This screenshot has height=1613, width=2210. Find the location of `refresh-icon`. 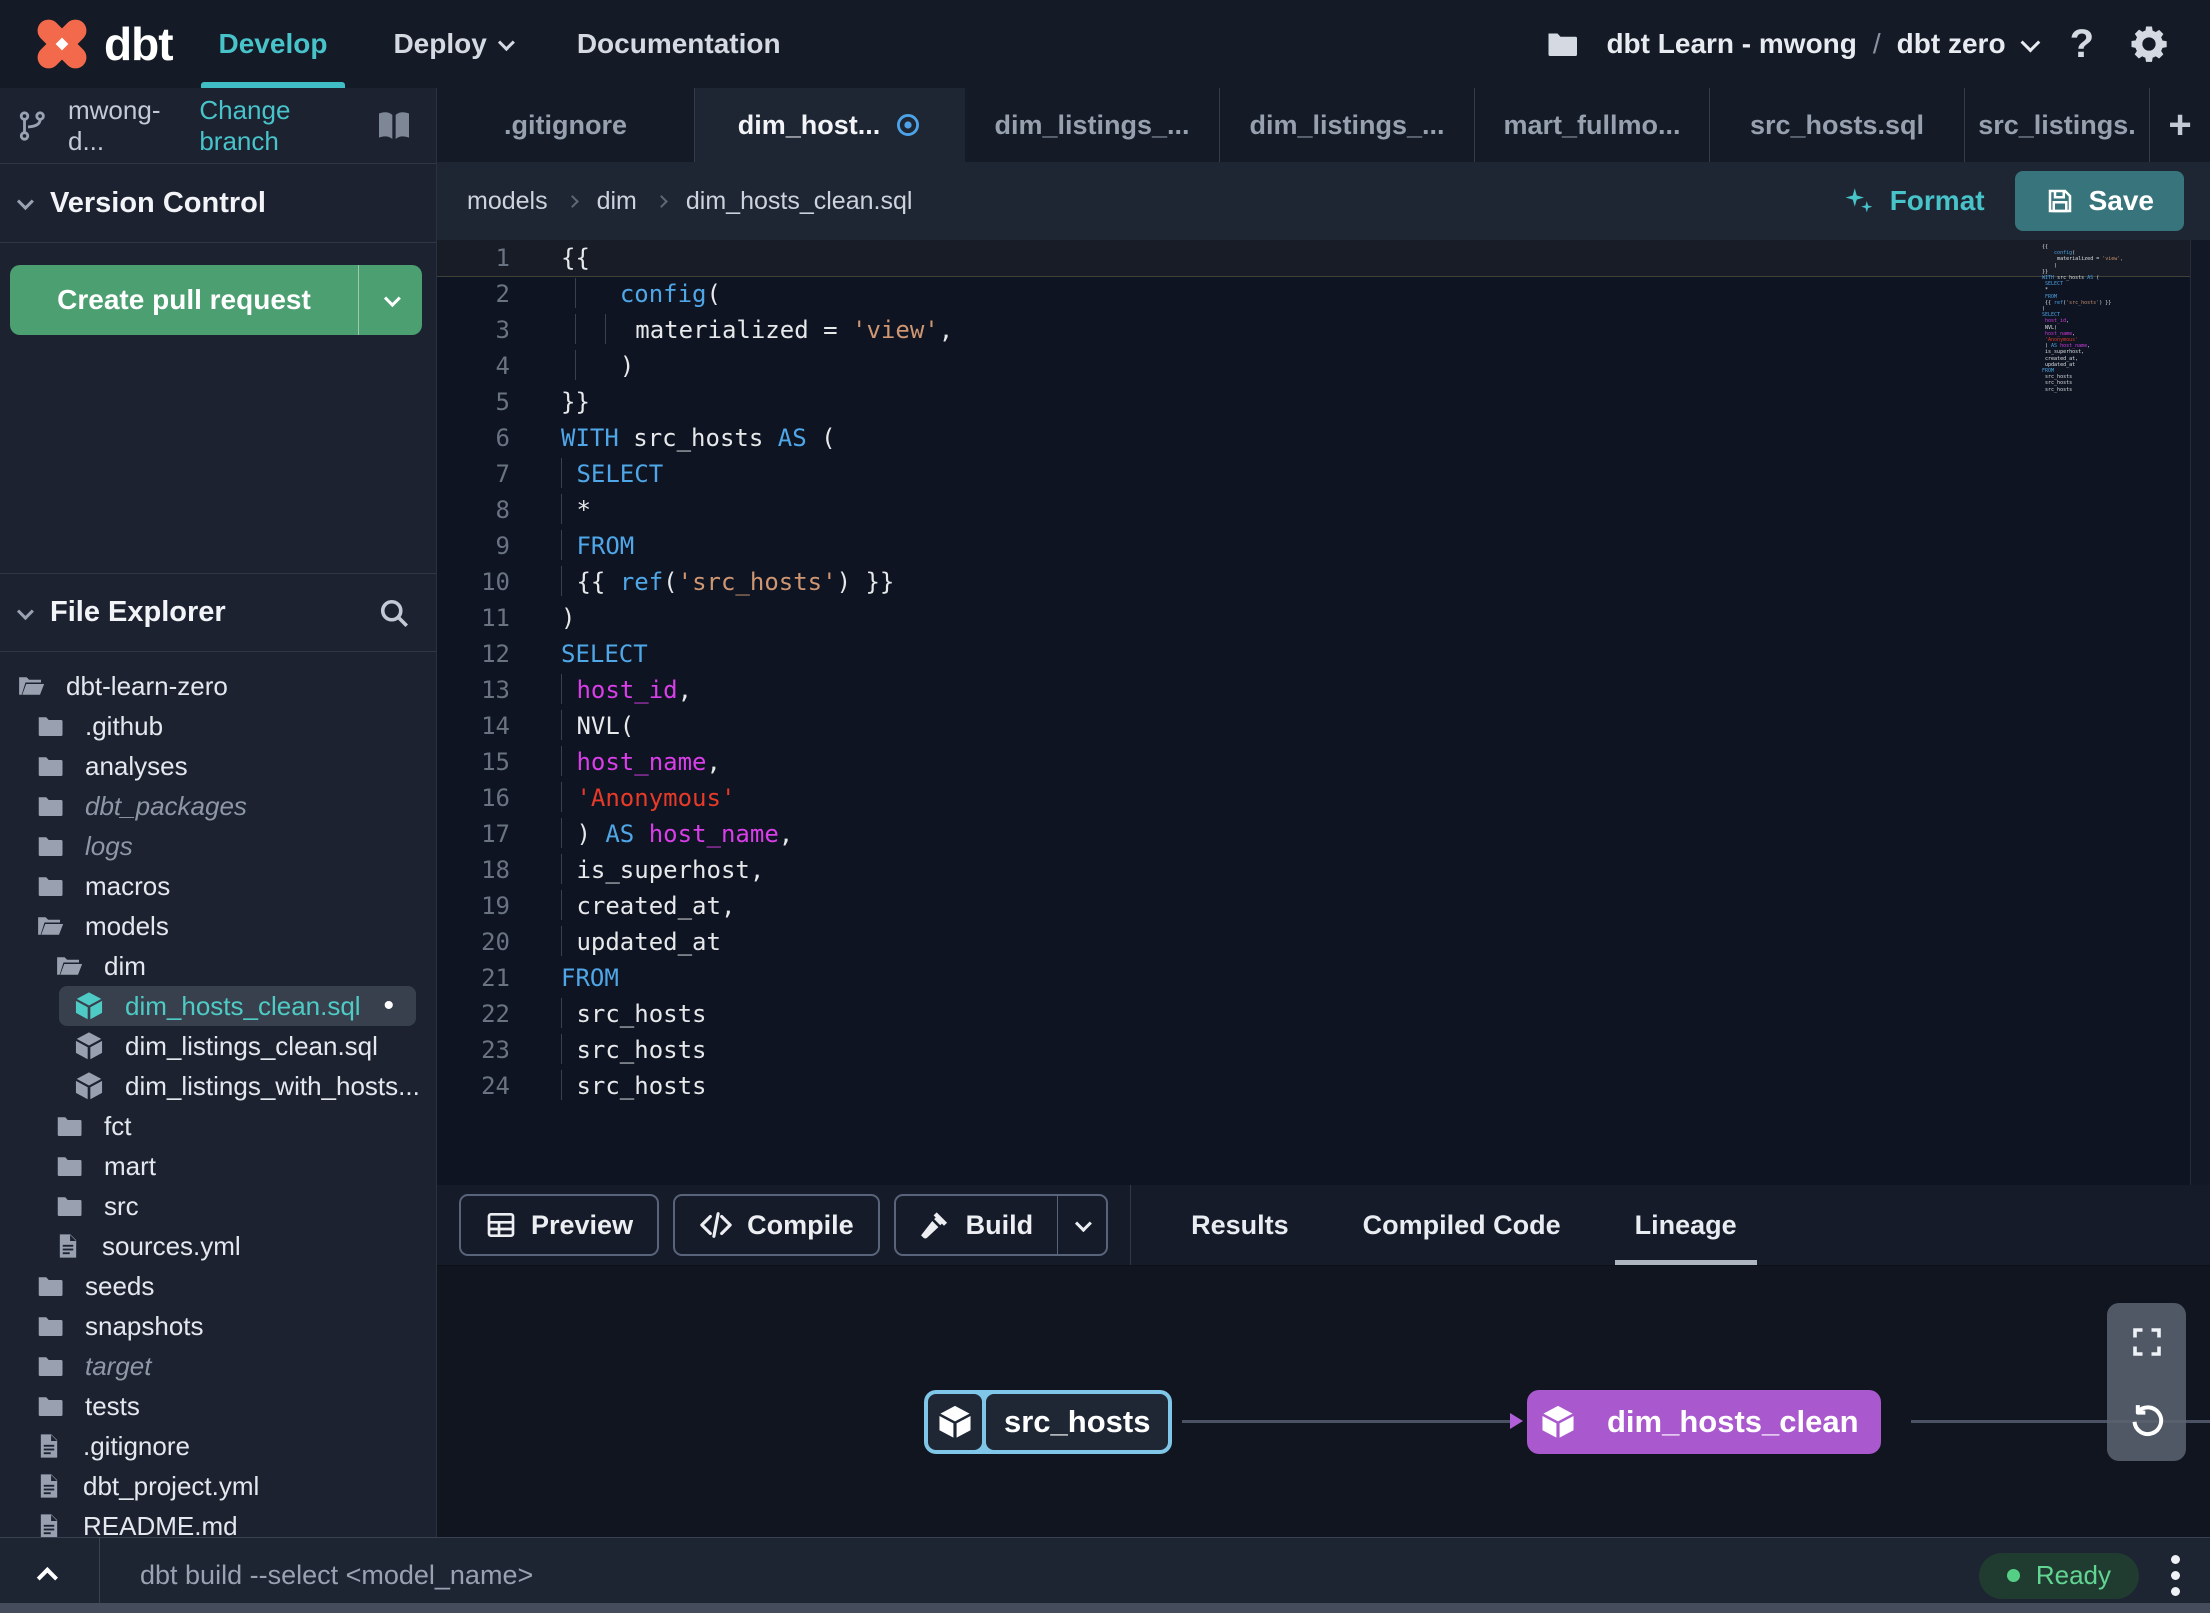

refresh-icon is located at coordinates (2147, 1421).